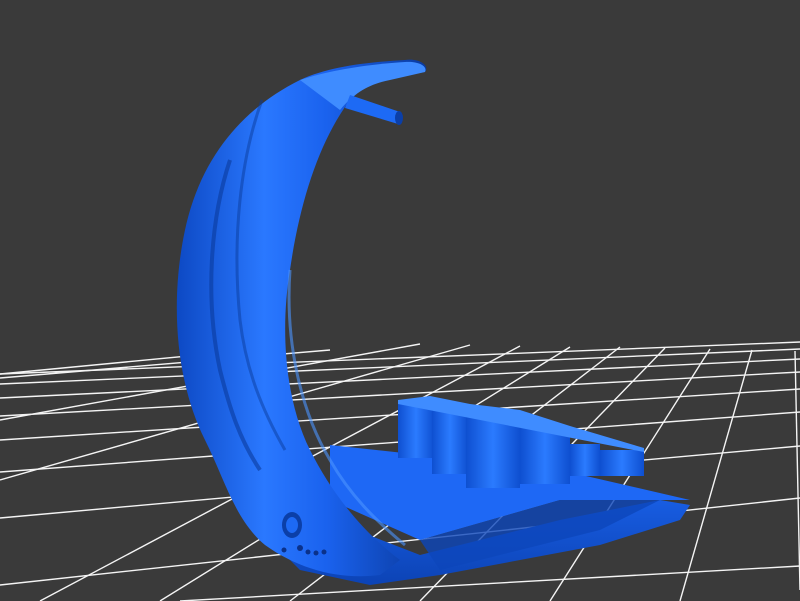  I want to click on top-rod, so click(374, 110).